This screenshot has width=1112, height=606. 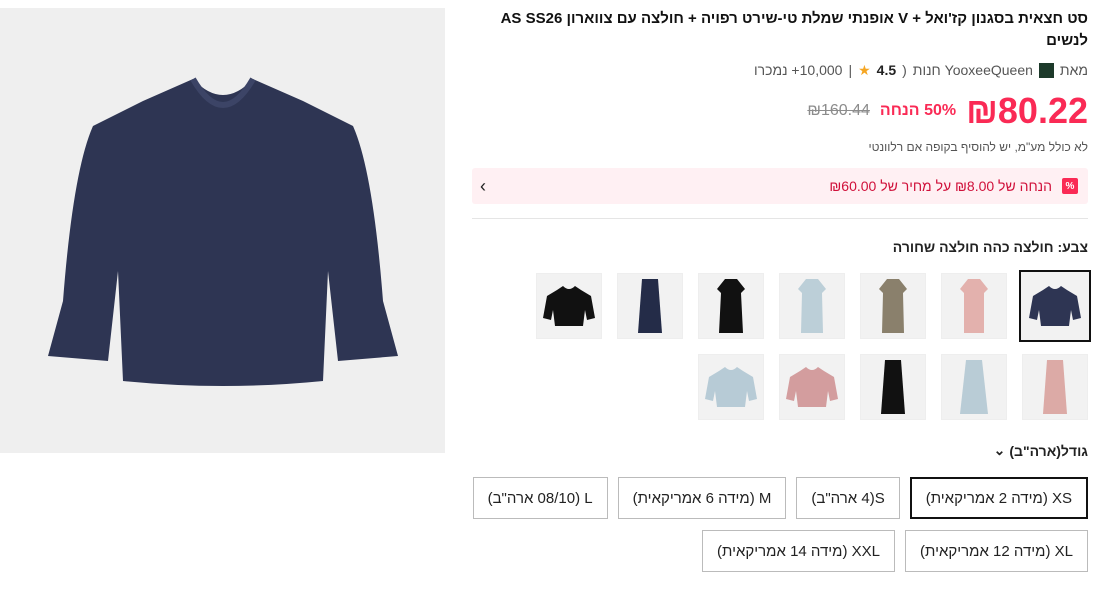 What do you see at coordinates (974, 387) in the screenshot?
I see `swatch-lightblue-skirt` at bounding box center [974, 387].